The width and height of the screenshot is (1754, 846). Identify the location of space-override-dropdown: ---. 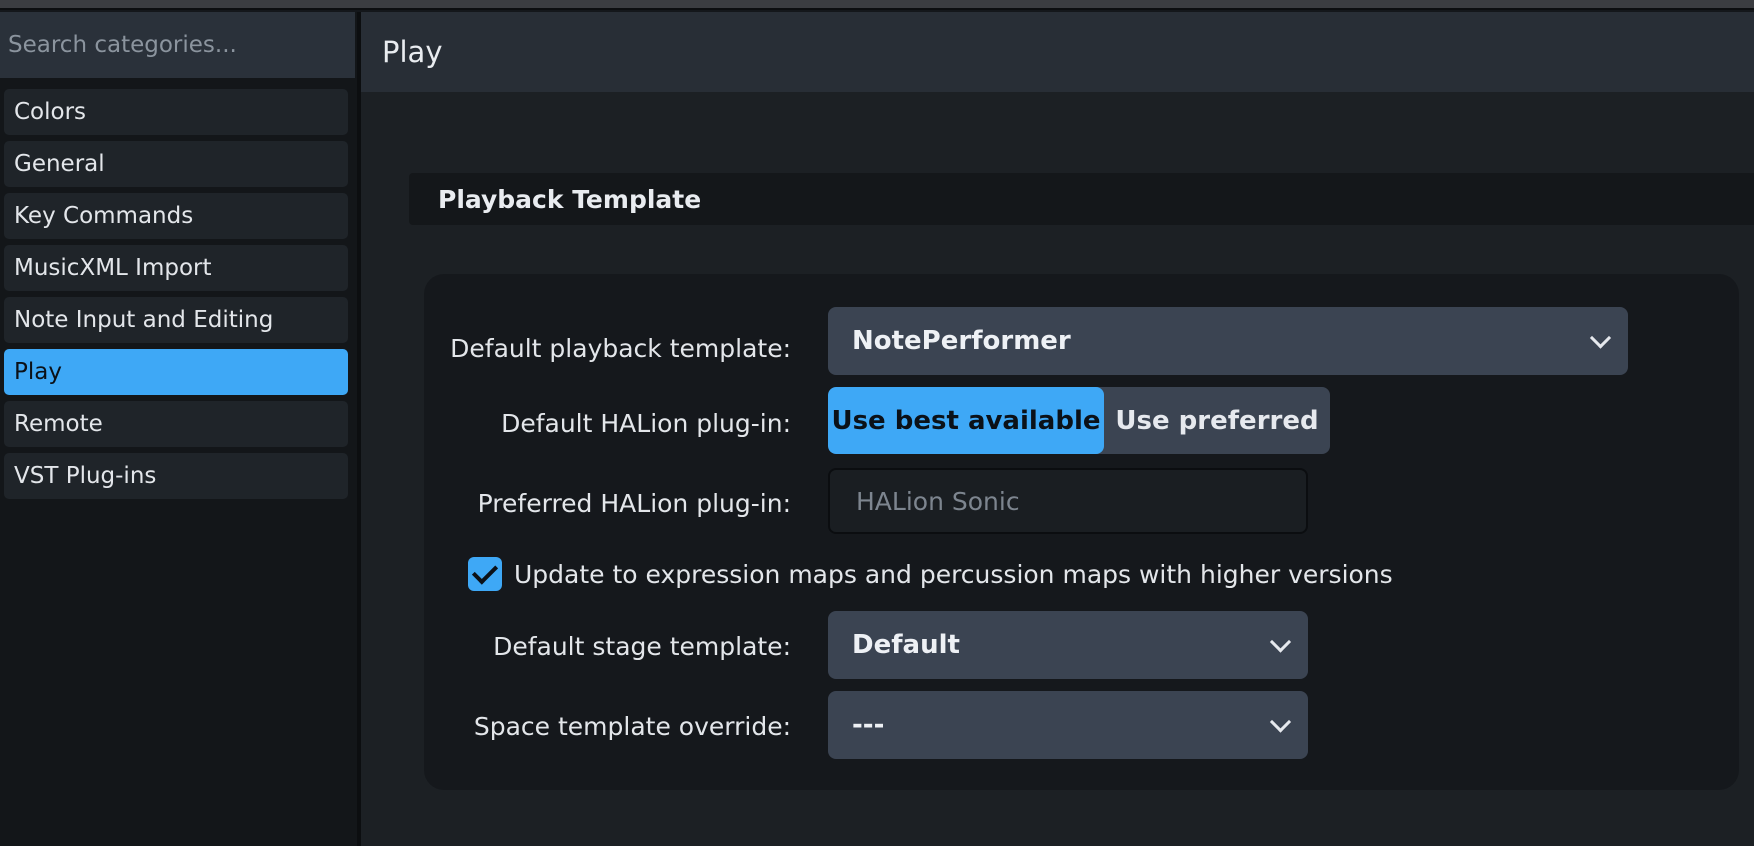
(1068, 725).